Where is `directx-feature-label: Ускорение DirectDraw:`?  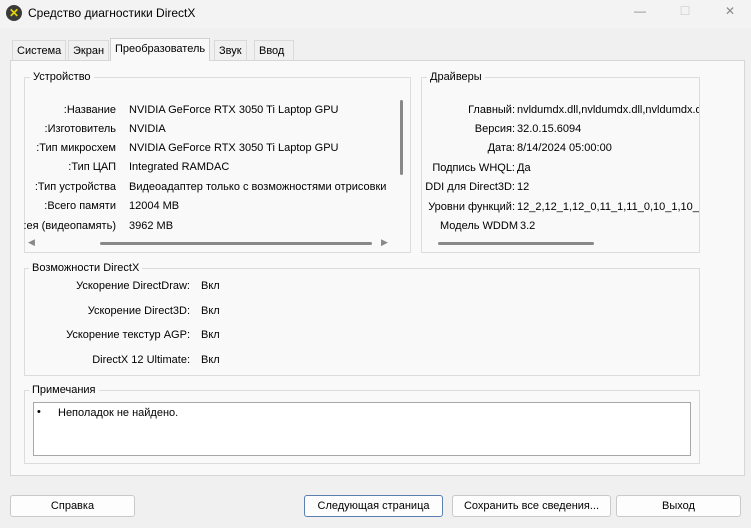
directx-feature-label: Ускорение DirectDraw: is located at coordinates (133, 286).